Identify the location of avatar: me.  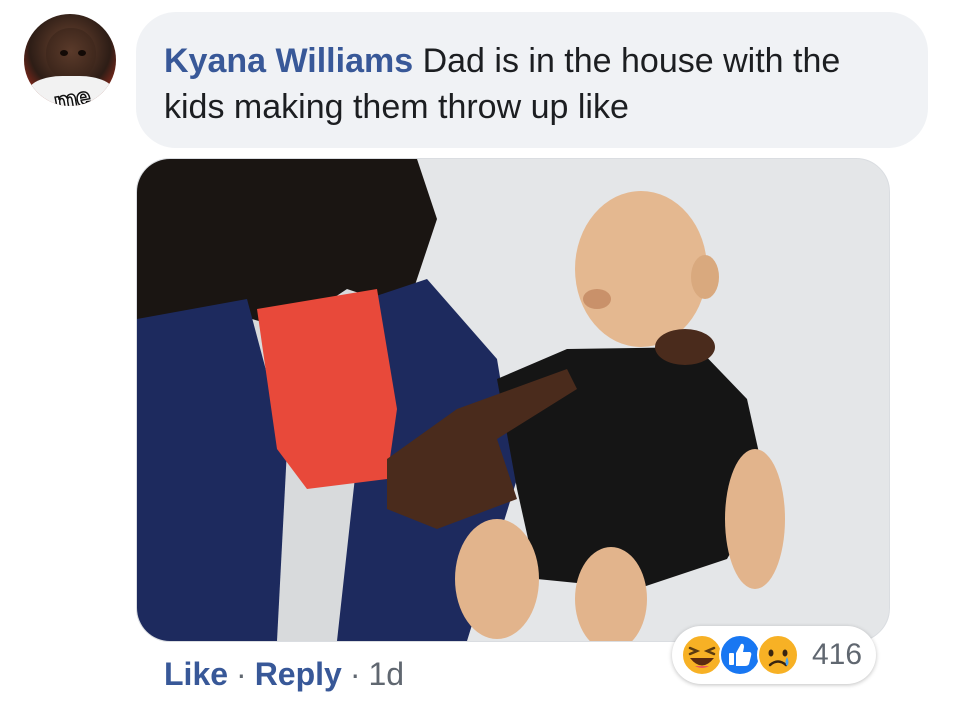
(70, 60).